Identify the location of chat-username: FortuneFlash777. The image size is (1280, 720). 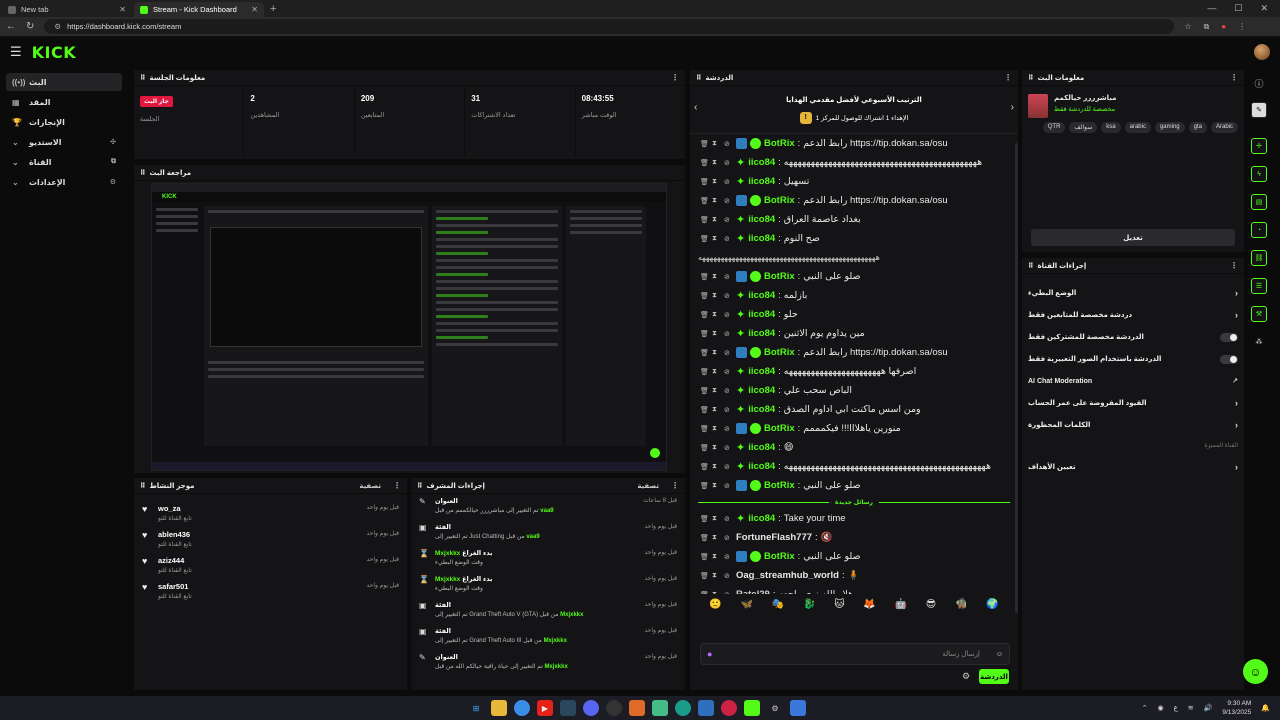
(774, 537).